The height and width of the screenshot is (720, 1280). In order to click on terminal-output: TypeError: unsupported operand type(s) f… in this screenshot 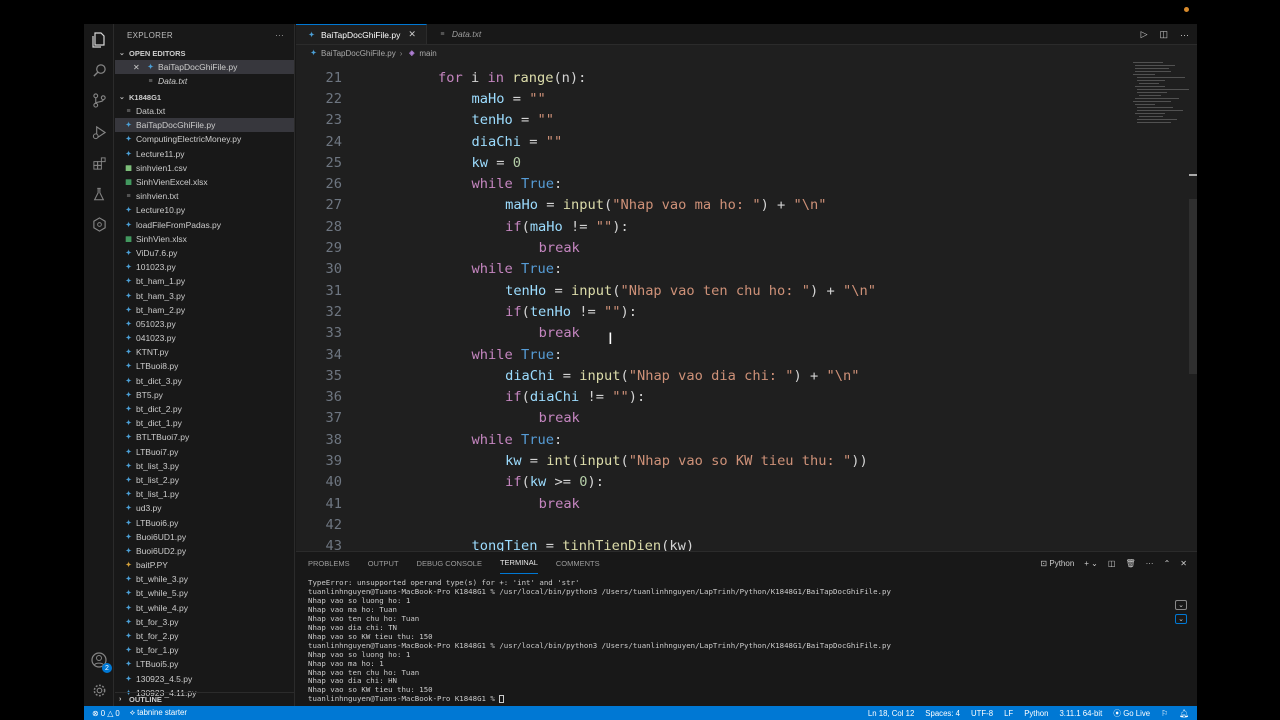, I will do `click(733, 641)`.